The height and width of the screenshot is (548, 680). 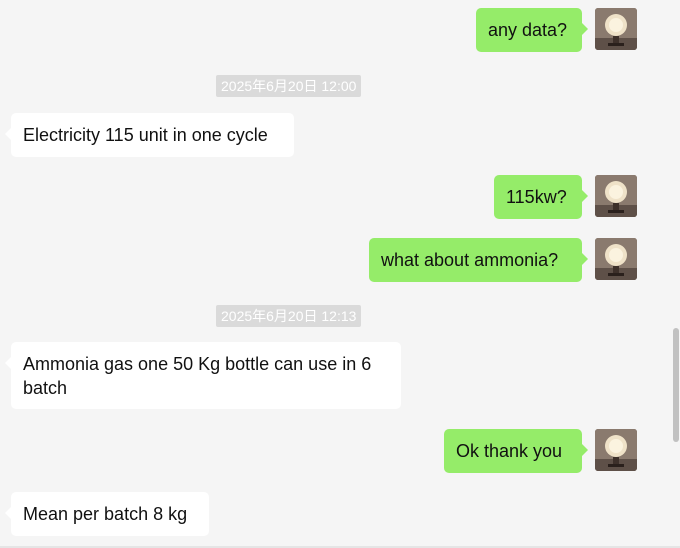 I want to click on outgoing-message: any data?, so click(x=532, y=30).